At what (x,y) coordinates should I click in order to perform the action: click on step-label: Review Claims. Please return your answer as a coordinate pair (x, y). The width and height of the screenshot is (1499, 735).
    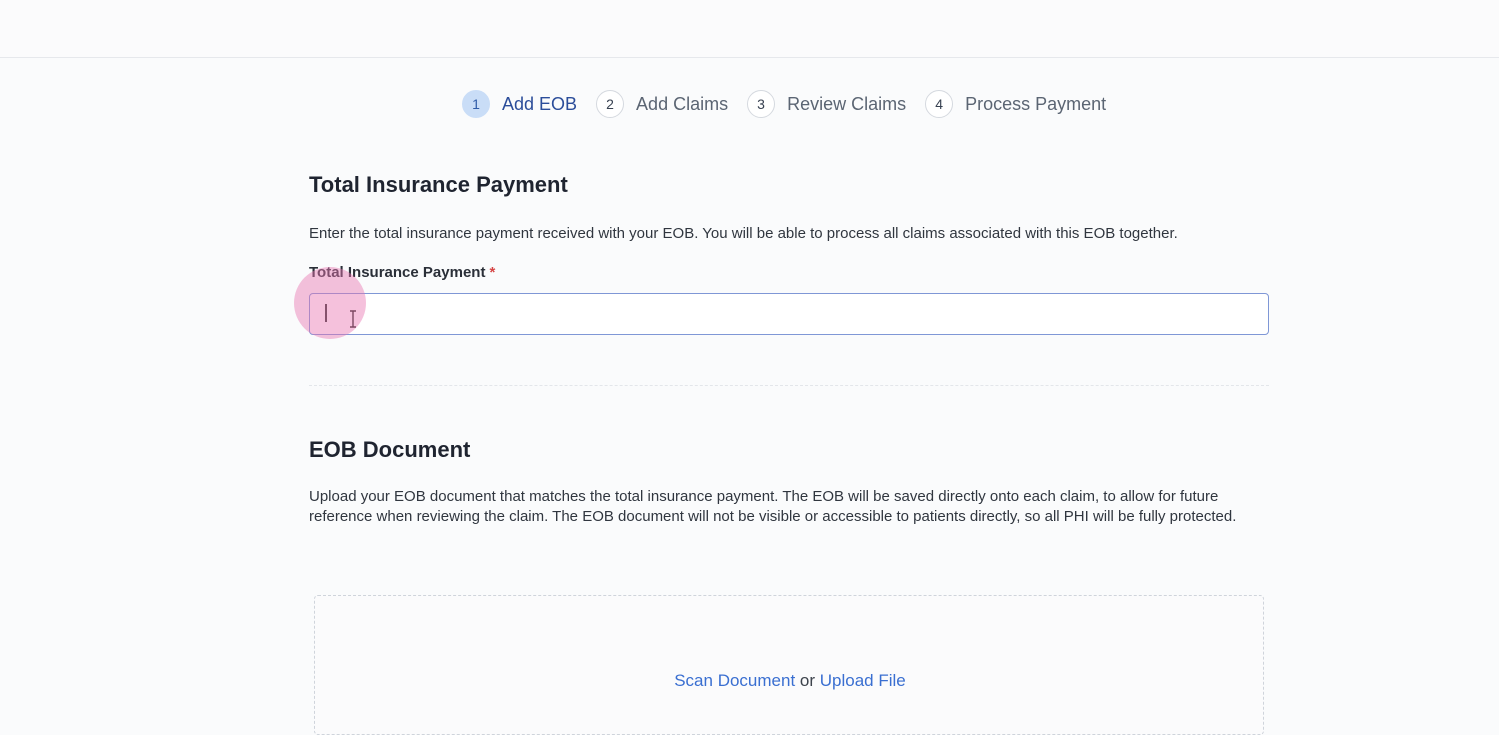
    Looking at the image, I should click on (847, 103).